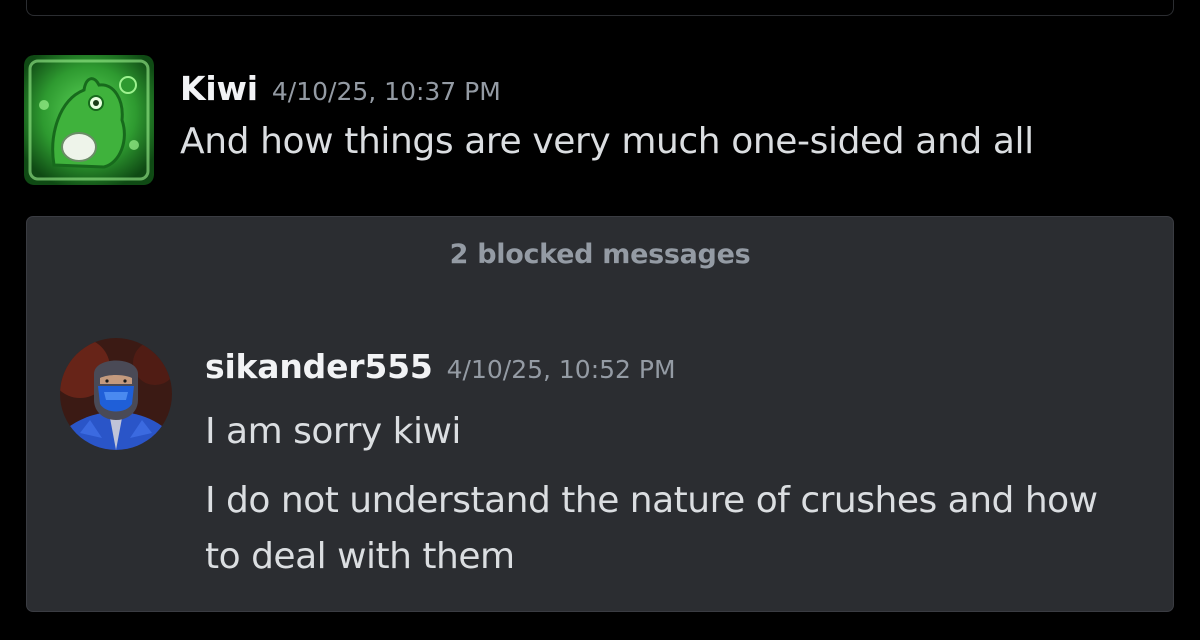  What do you see at coordinates (219, 88) in the screenshot?
I see `kiwi-username: Kiwi` at bounding box center [219, 88].